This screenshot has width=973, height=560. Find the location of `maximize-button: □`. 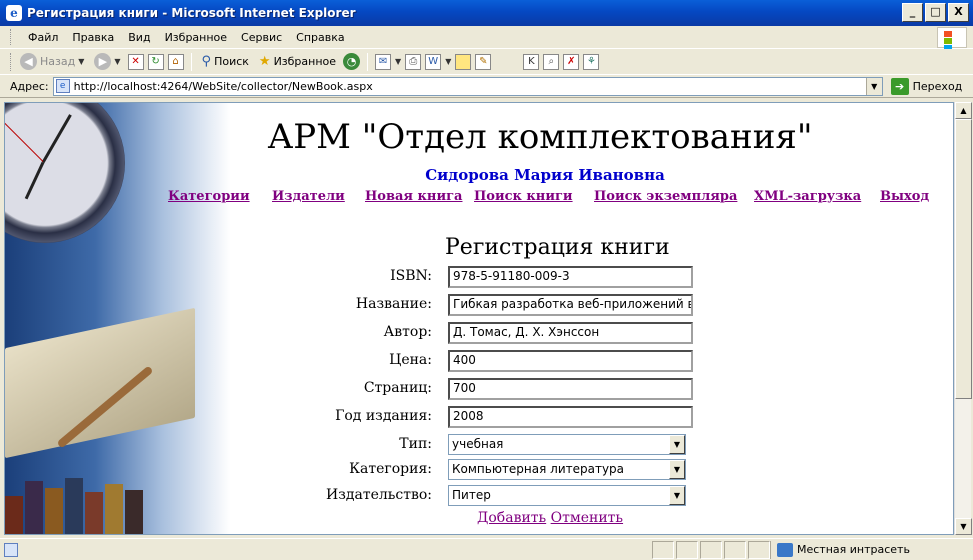

maximize-button: □ is located at coordinates (935, 12).